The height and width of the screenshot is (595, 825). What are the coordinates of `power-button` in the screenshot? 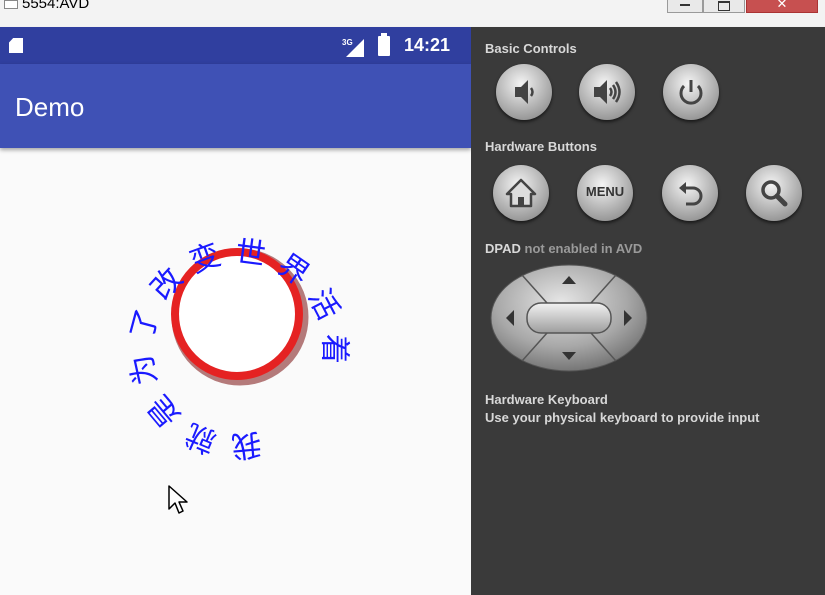 It's located at (691, 92).